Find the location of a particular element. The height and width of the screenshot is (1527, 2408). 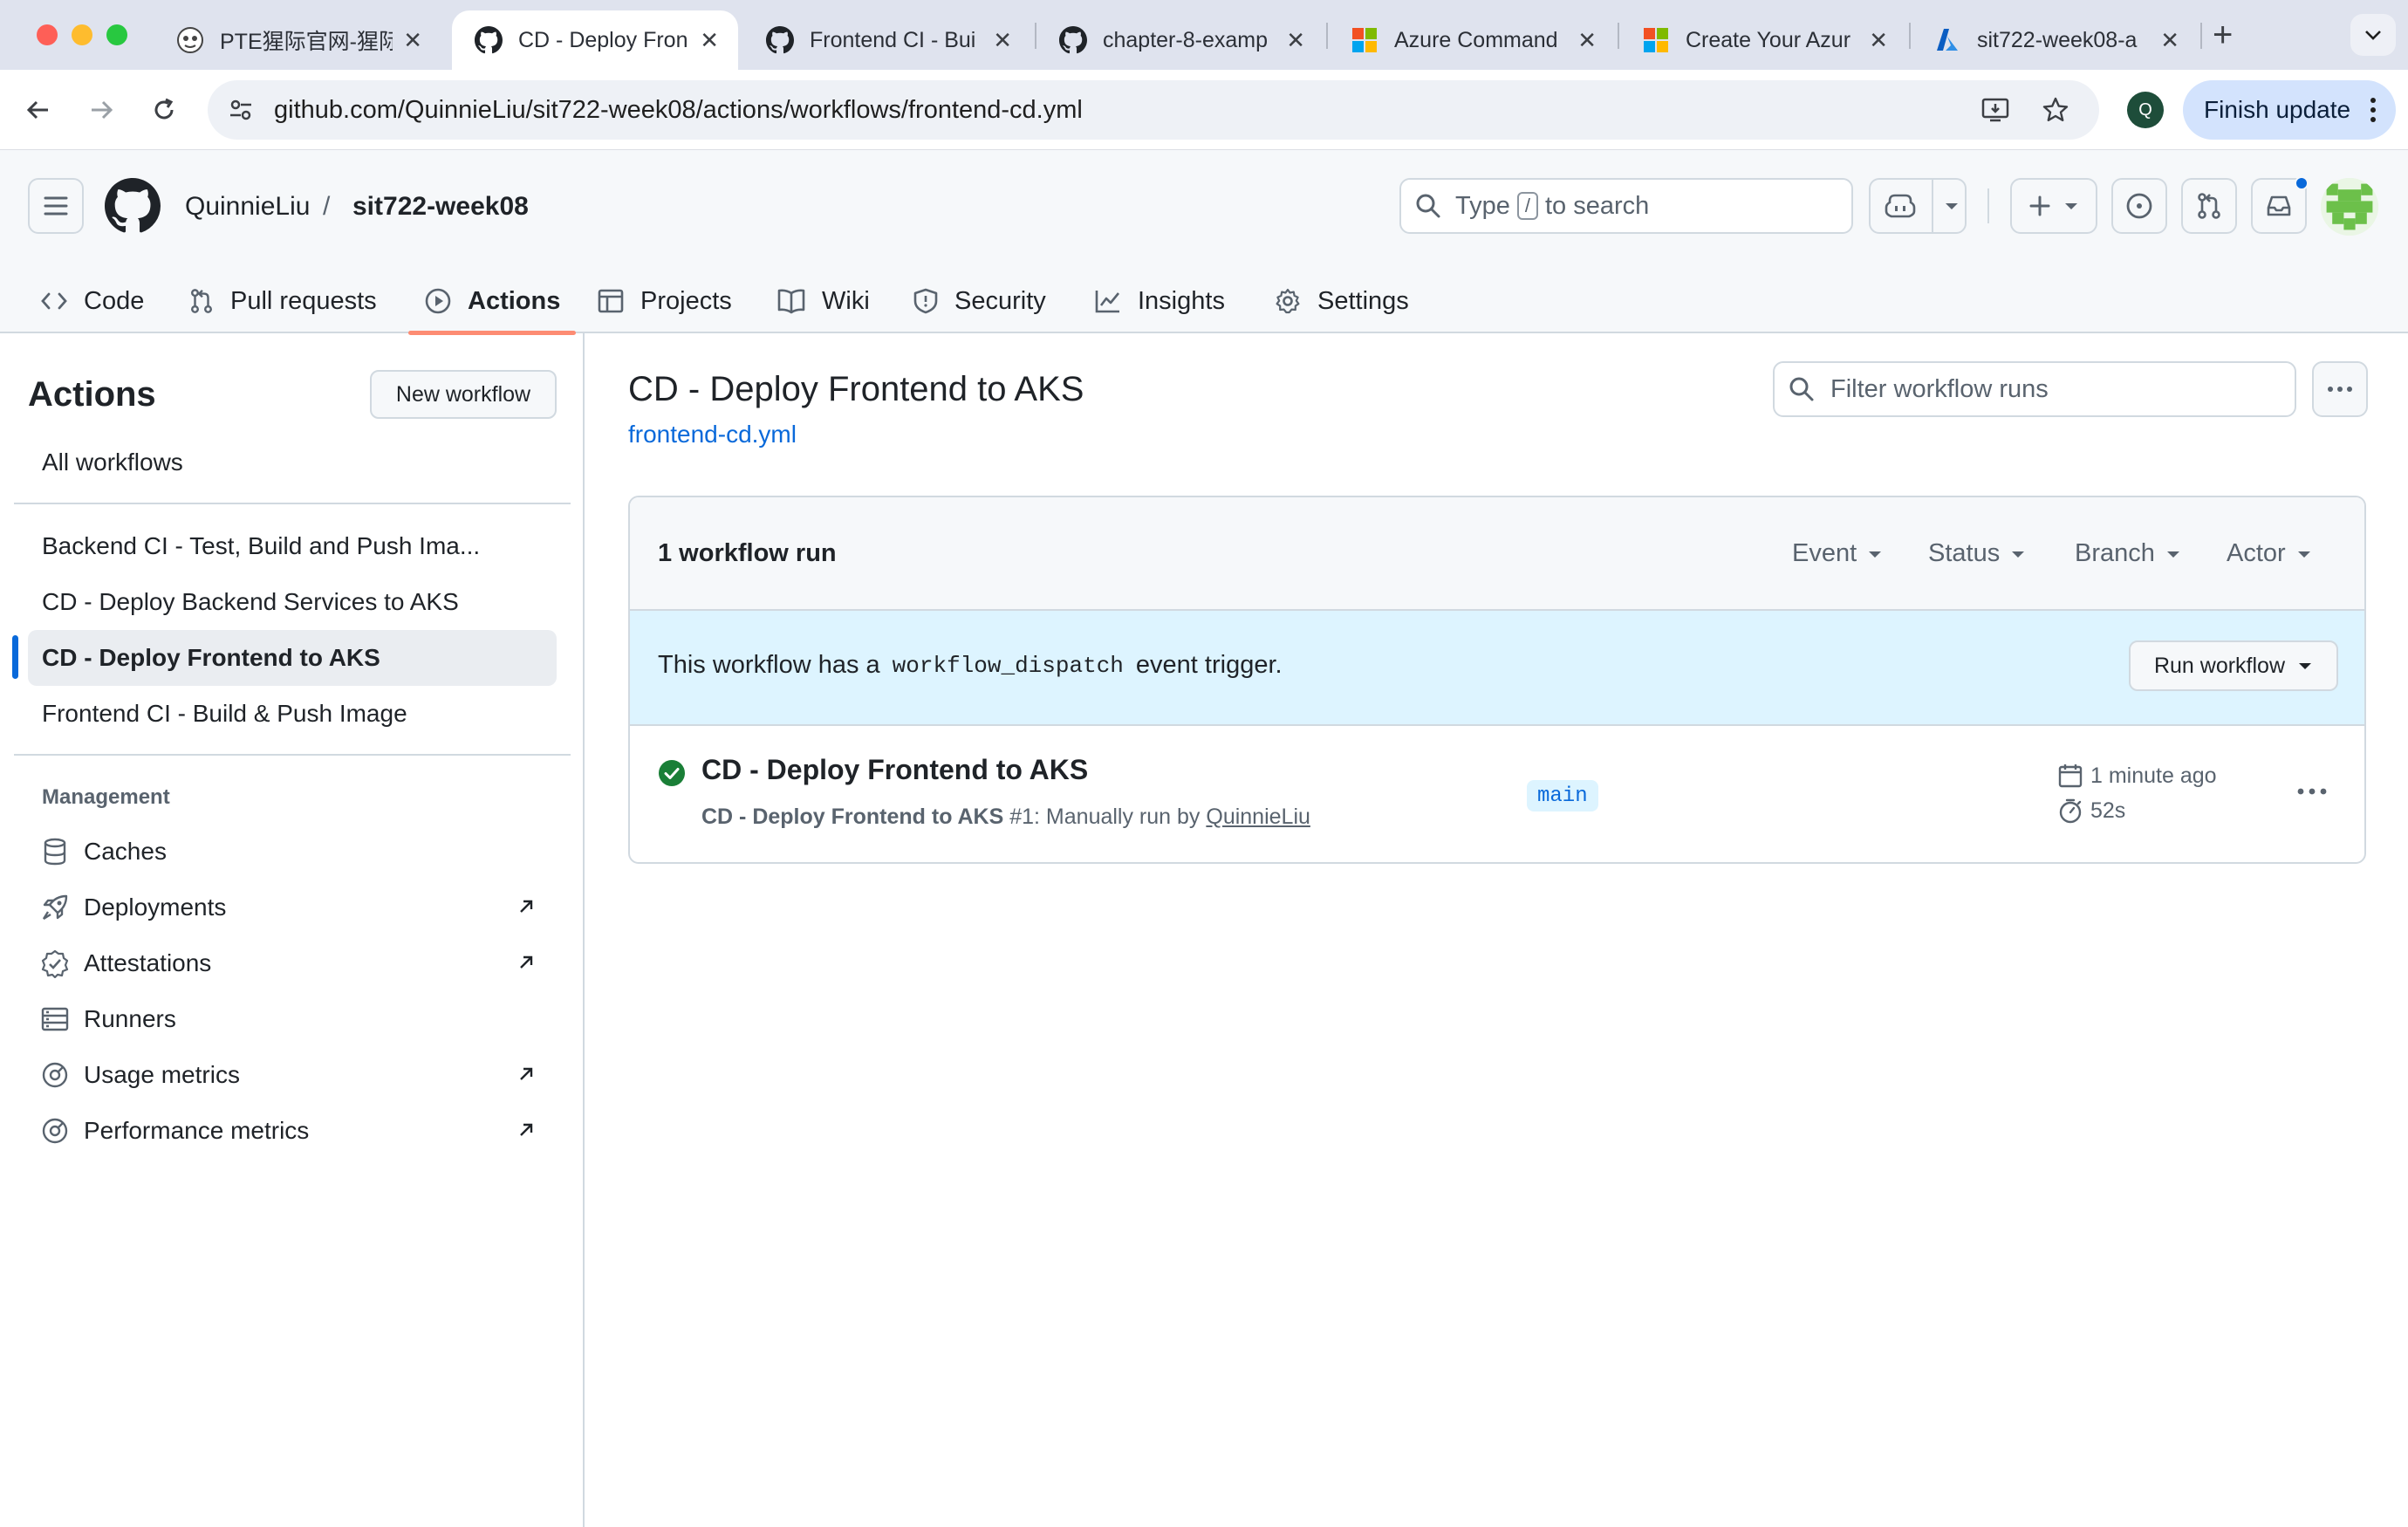

hamburger-icon is located at coordinates (56, 206).